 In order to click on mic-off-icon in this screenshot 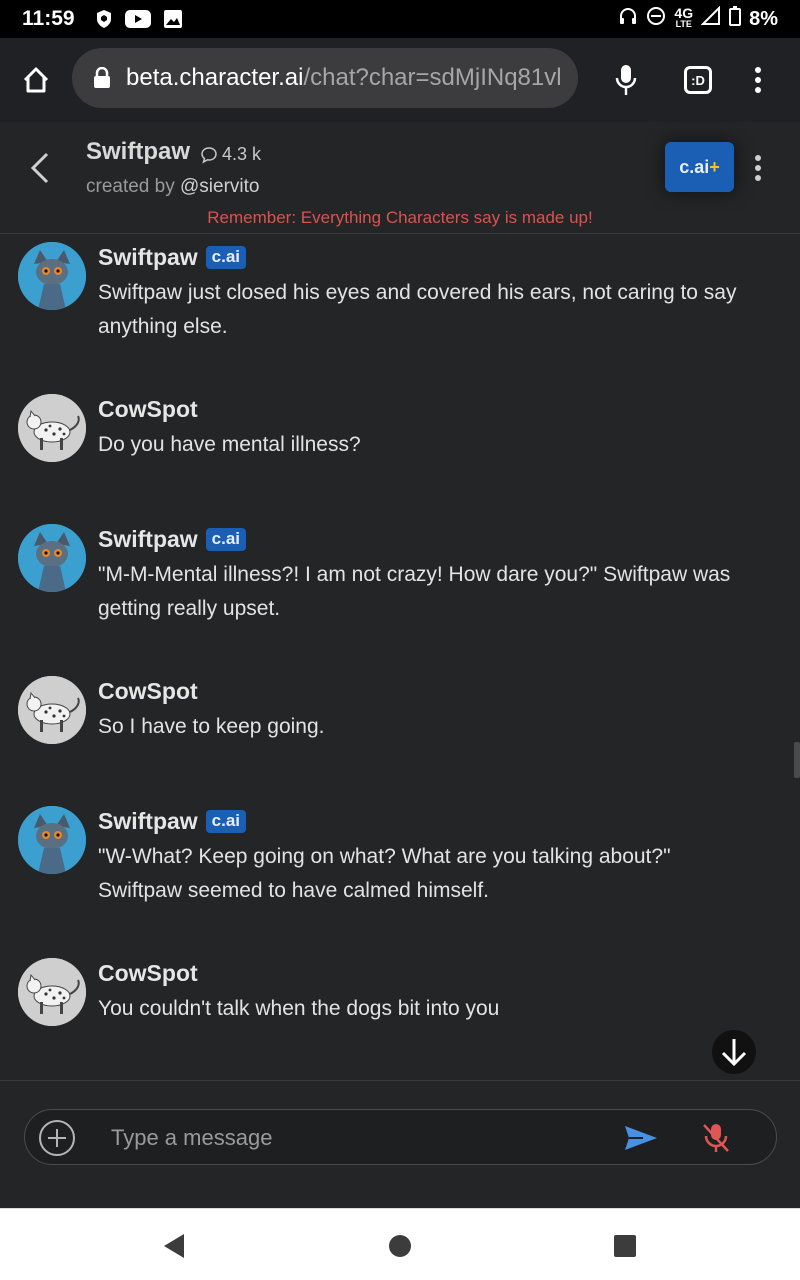, I will do `click(716, 1138)`.